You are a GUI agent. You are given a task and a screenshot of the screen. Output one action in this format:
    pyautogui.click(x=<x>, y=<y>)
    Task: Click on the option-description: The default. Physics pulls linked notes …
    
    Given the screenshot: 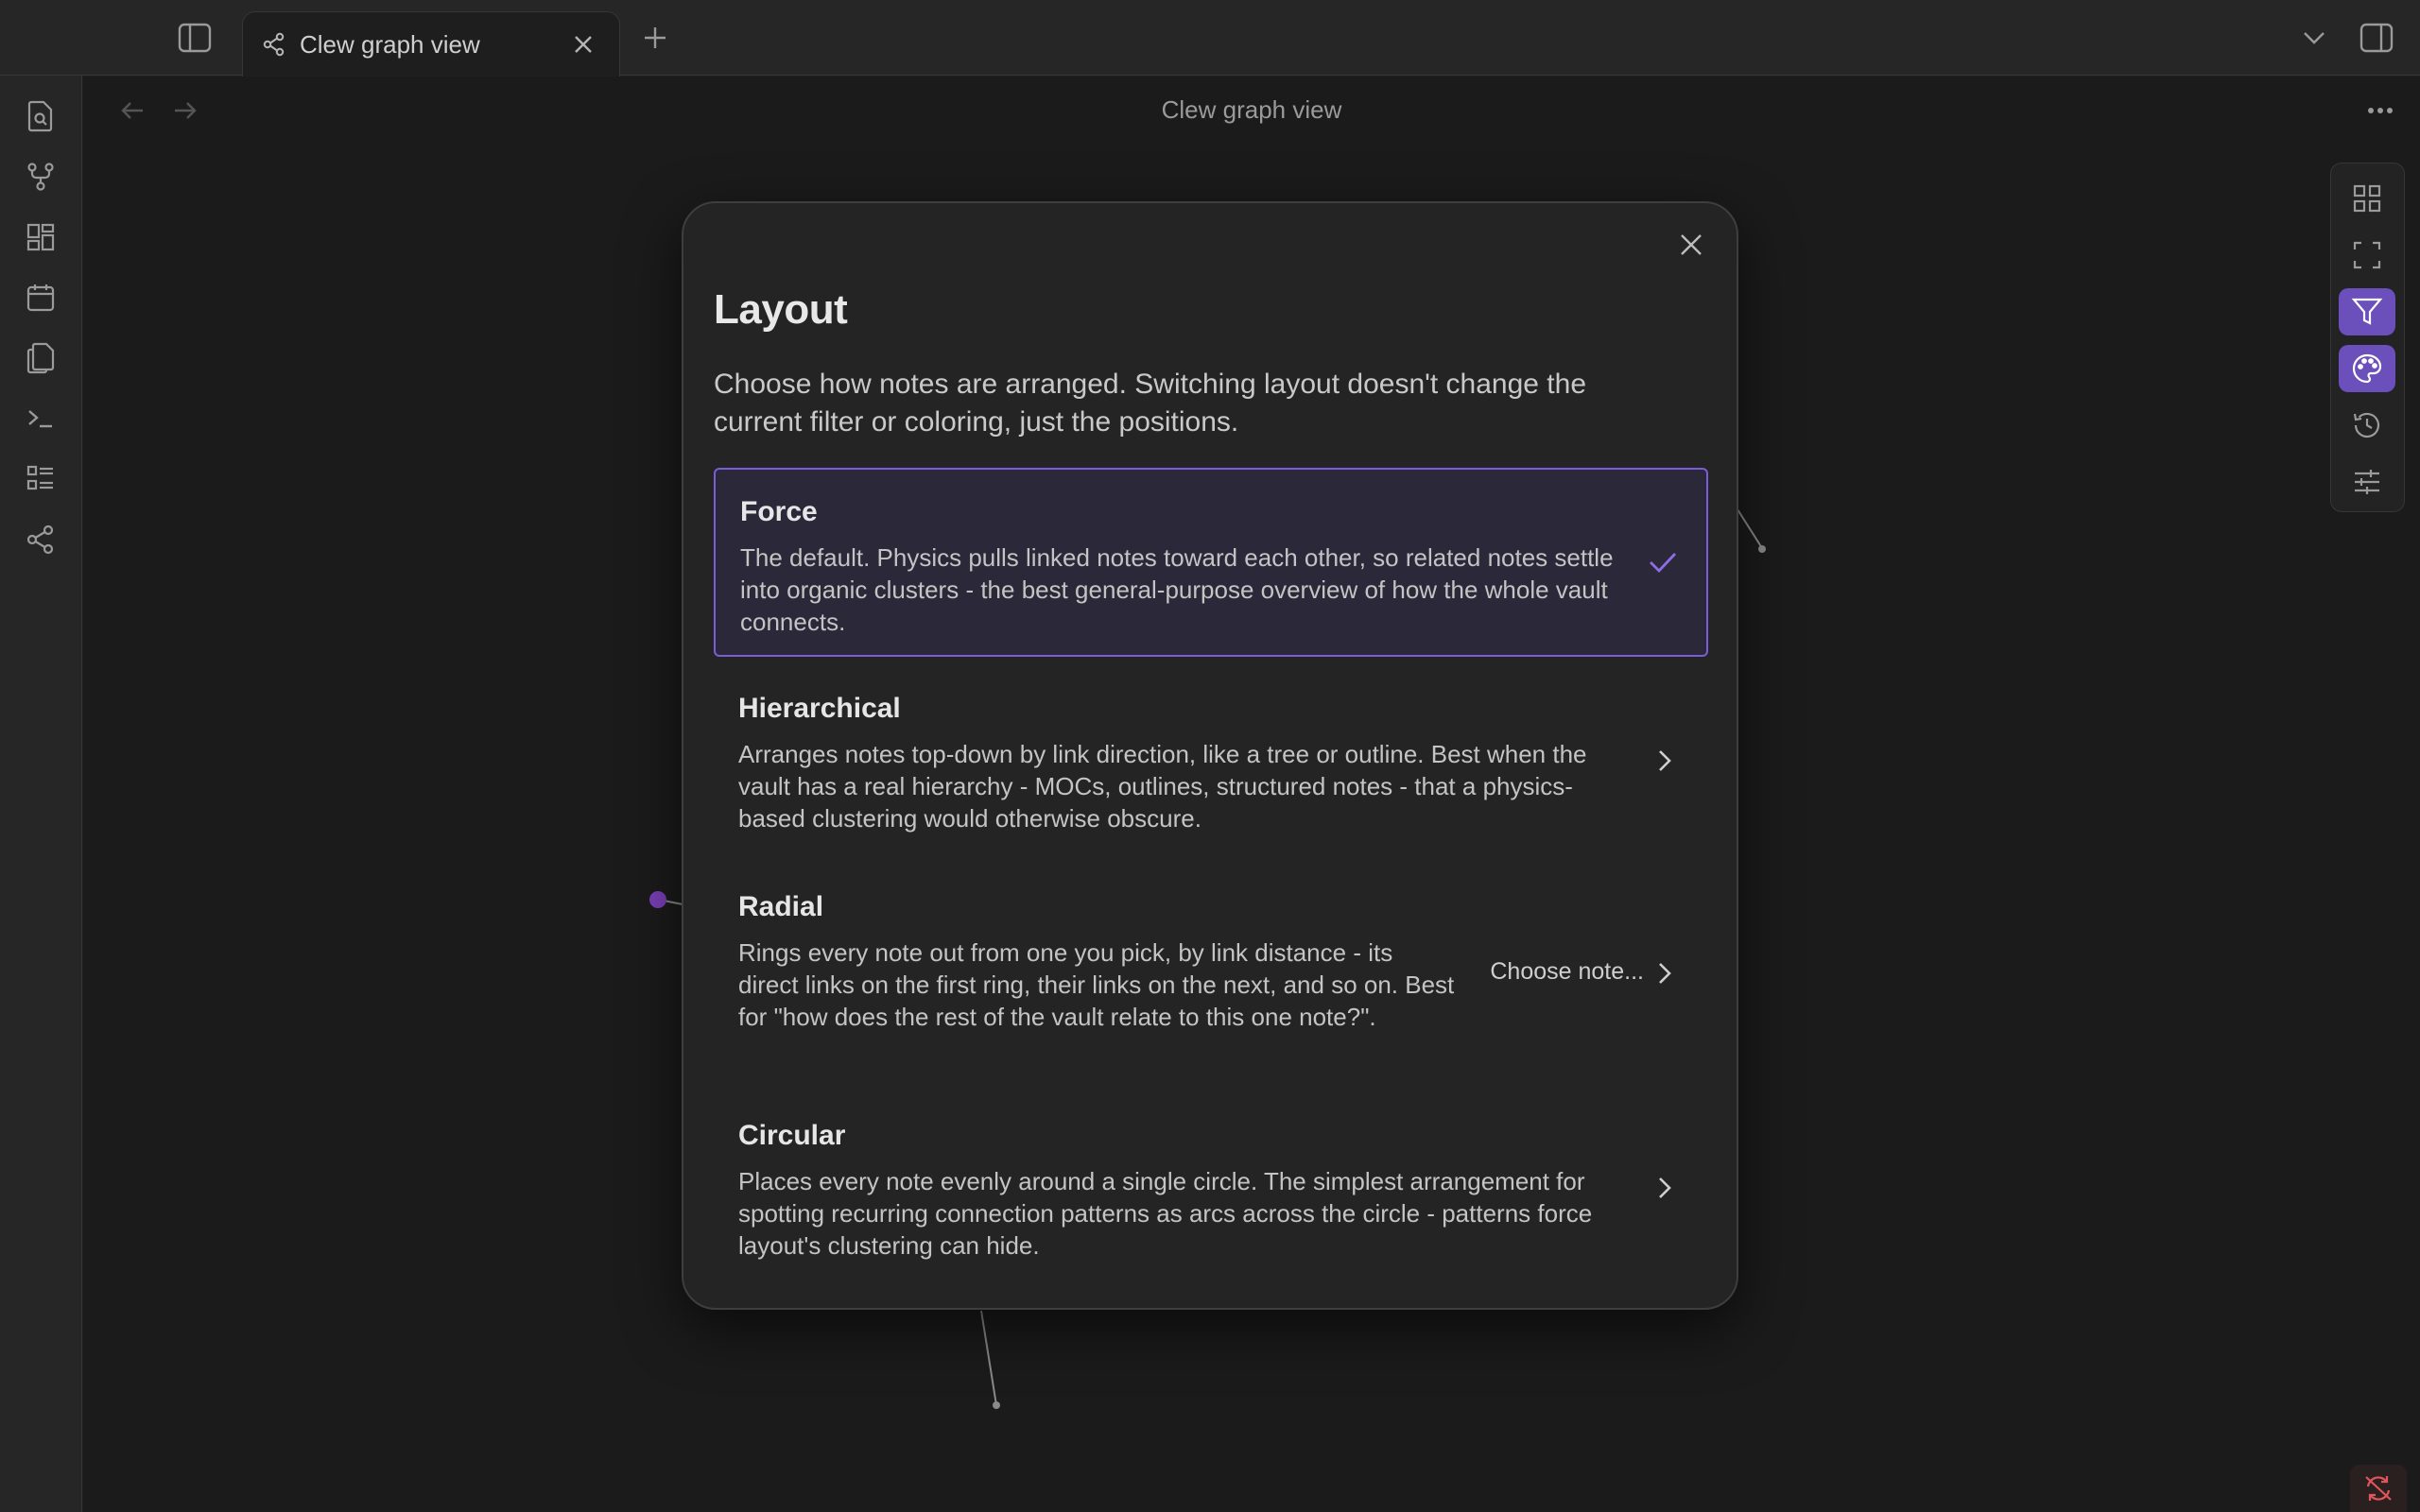 What is the action you would take?
    pyautogui.click(x=1177, y=589)
    